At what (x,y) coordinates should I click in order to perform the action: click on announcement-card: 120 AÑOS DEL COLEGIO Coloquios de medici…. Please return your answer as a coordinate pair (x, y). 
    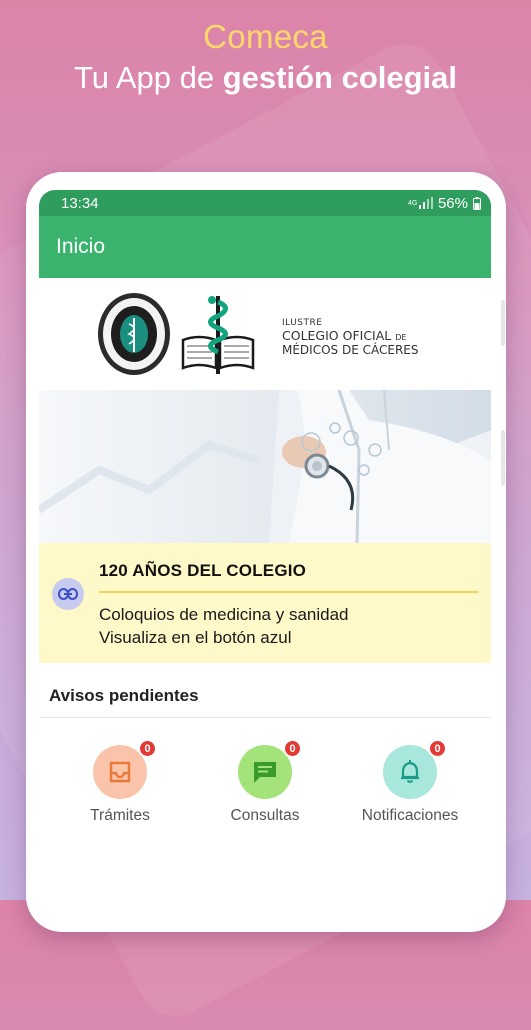
    Looking at the image, I should click on (265, 603).